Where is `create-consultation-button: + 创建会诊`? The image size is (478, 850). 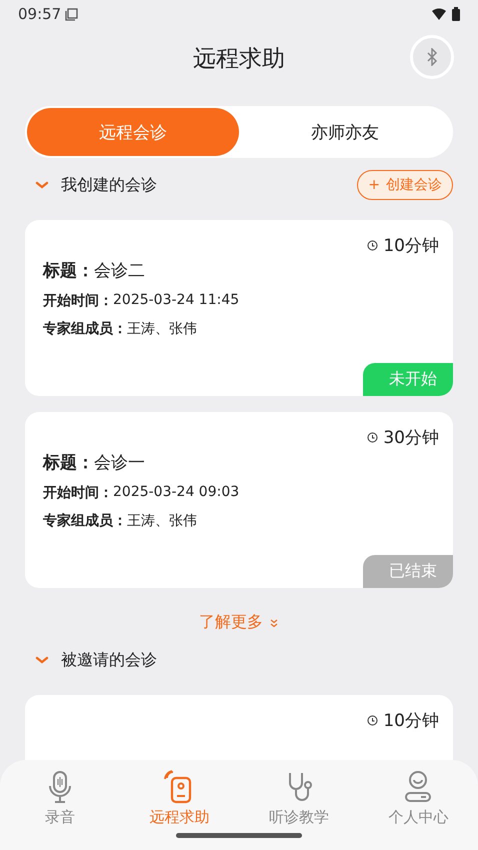
create-consultation-button: + 创建会诊 is located at coordinates (405, 185).